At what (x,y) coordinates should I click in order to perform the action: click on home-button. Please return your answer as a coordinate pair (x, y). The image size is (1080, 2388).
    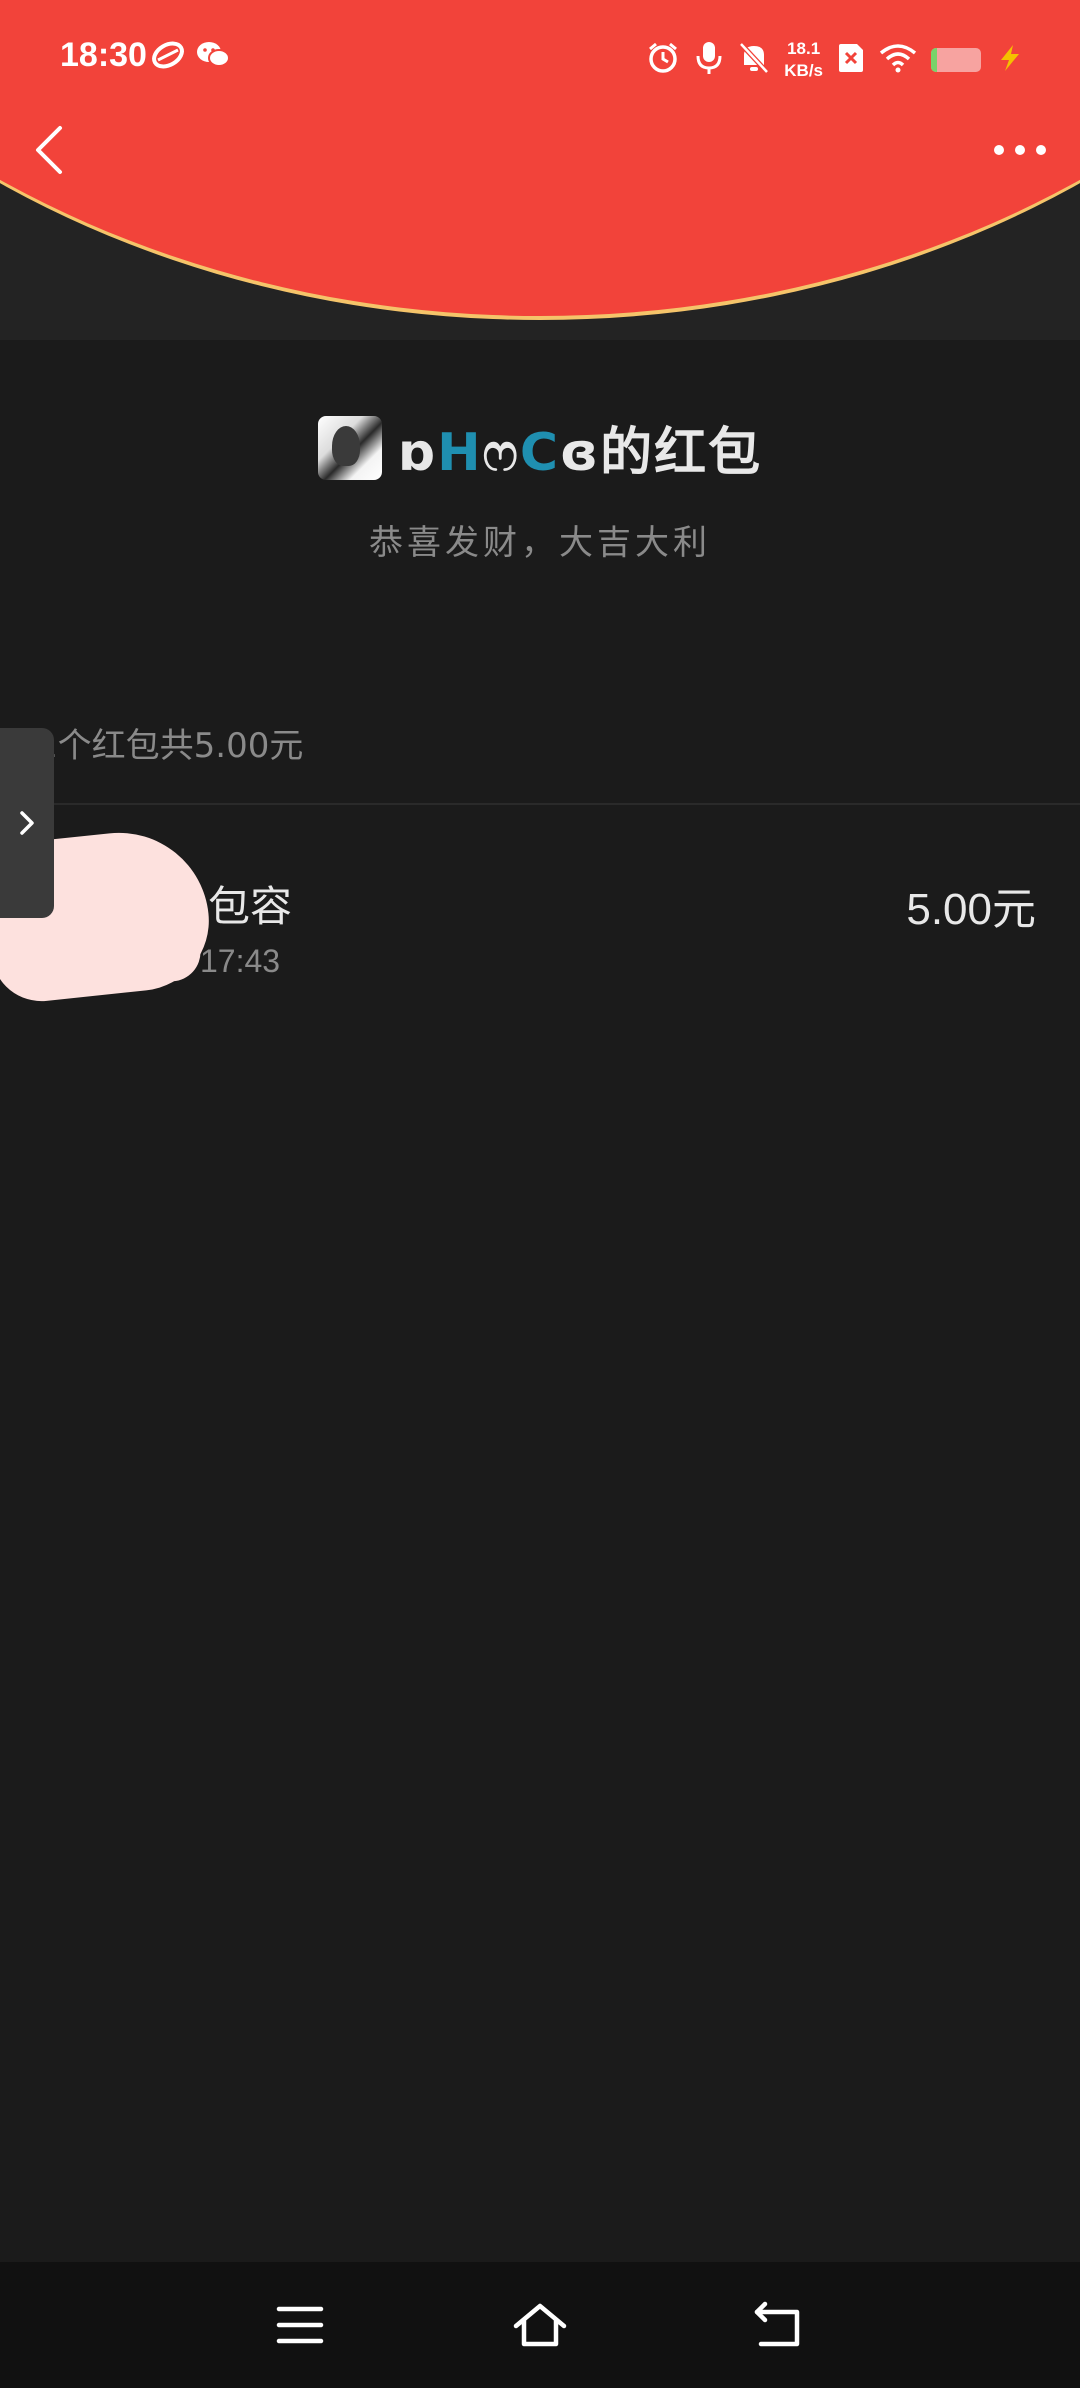
    Looking at the image, I should click on (540, 2325).